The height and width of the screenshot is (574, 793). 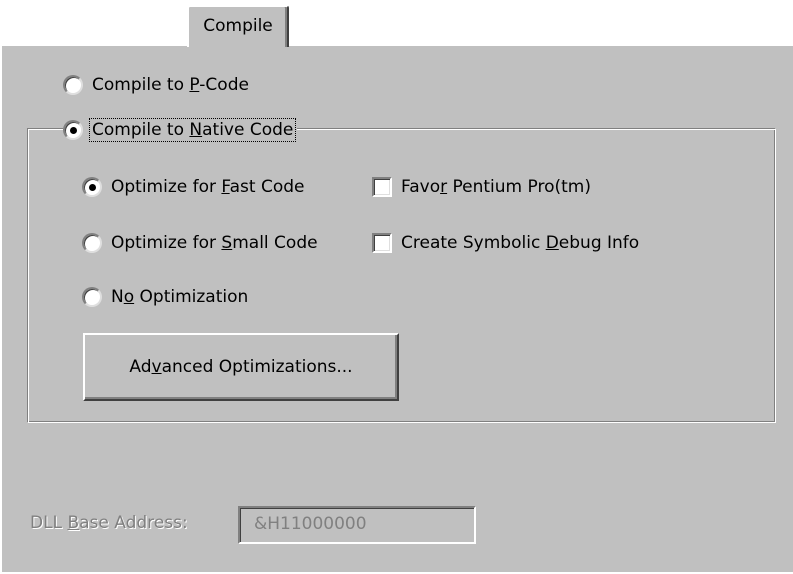 I want to click on favor-pentium-option: Favor Pentium Pro(tm), so click(x=481, y=187).